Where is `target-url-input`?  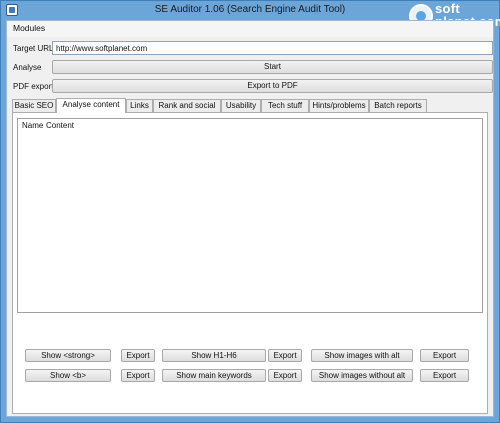 target-url-input is located at coordinates (272, 48).